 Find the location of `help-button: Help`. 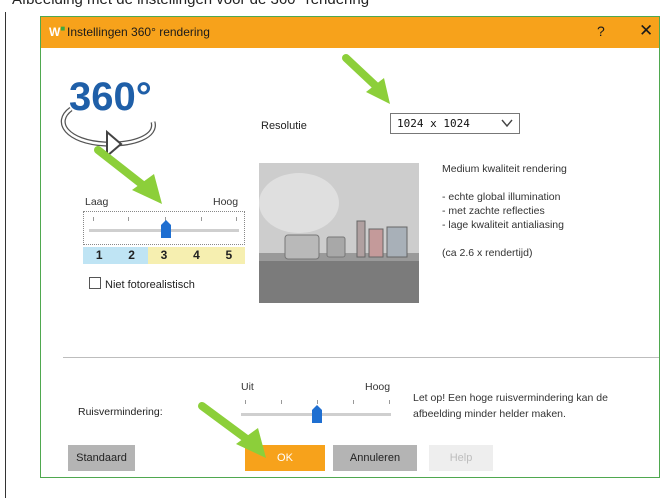

help-button: Help is located at coordinates (461, 458).